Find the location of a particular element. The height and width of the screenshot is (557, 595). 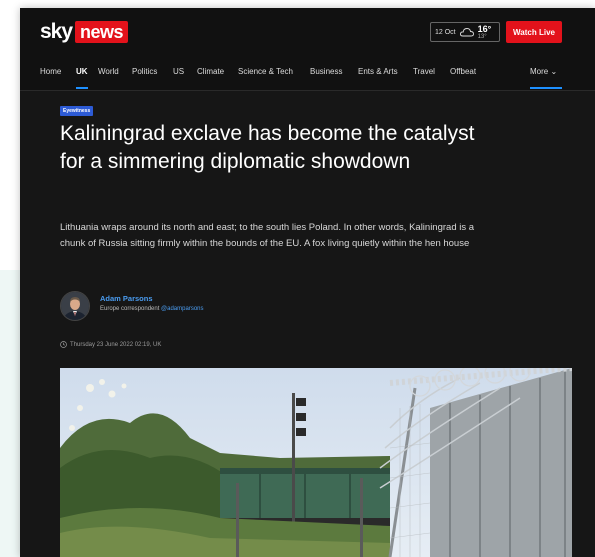

timestamp-text: Thursday 23 June 2022 02:19, UK is located at coordinates (116, 344).